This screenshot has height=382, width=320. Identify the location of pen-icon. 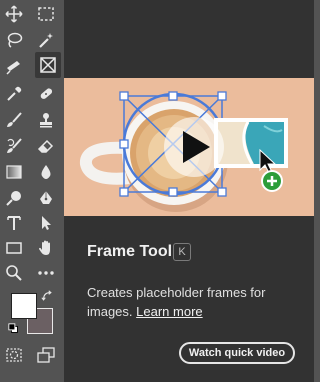
(46, 198).